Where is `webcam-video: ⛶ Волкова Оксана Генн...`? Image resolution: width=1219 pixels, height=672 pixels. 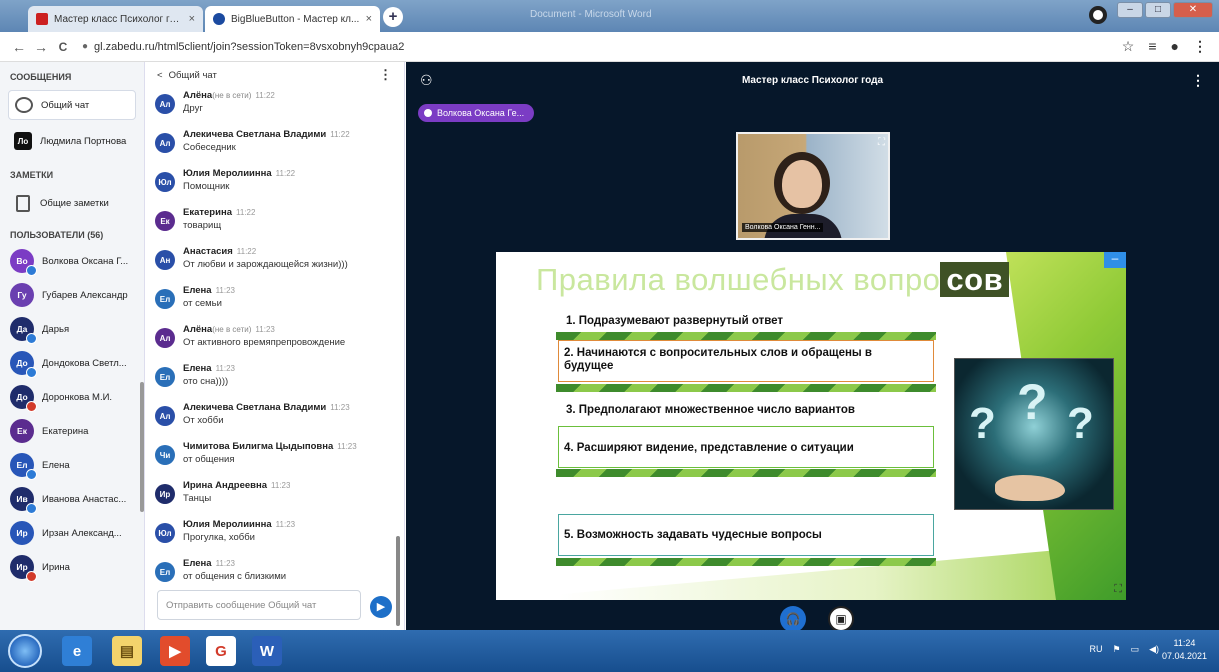
webcam-video: ⛶ Волкова Оксана Генн... is located at coordinates (813, 186).